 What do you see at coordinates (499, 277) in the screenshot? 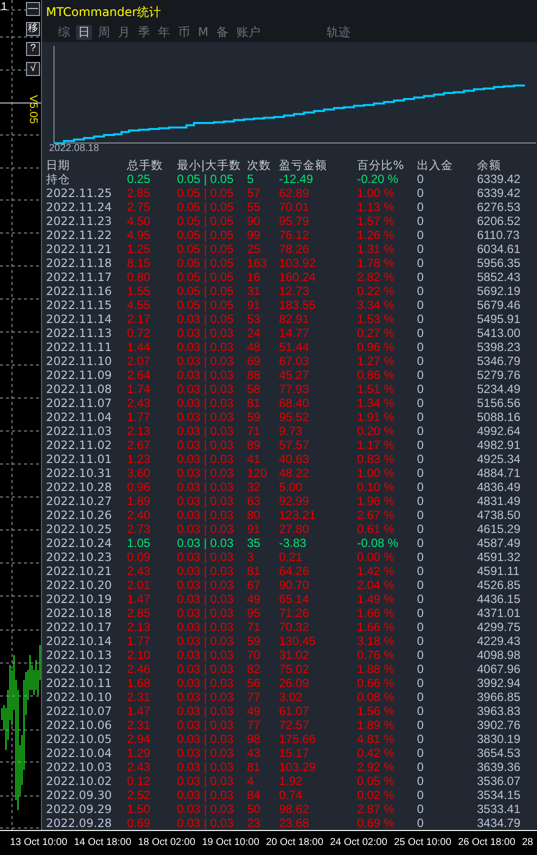
I see `table-cell-text: 5852.43` at bounding box center [499, 277].